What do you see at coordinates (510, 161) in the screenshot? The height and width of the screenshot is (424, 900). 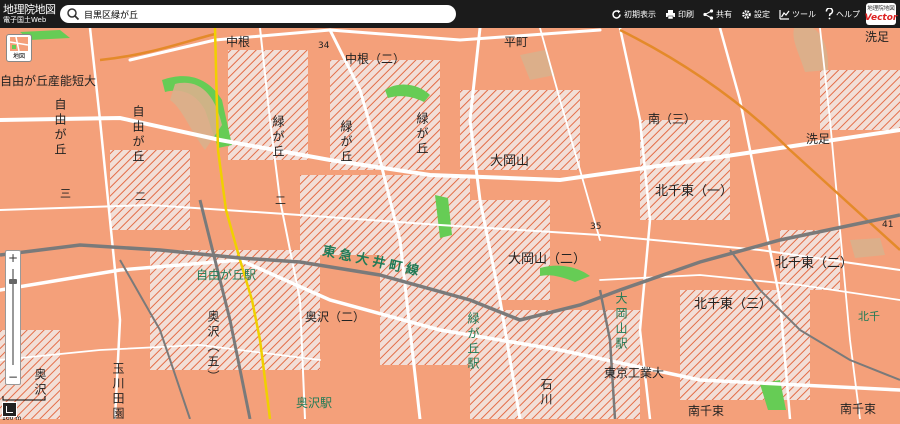 I see `label-oookayama: 大岡山` at bounding box center [510, 161].